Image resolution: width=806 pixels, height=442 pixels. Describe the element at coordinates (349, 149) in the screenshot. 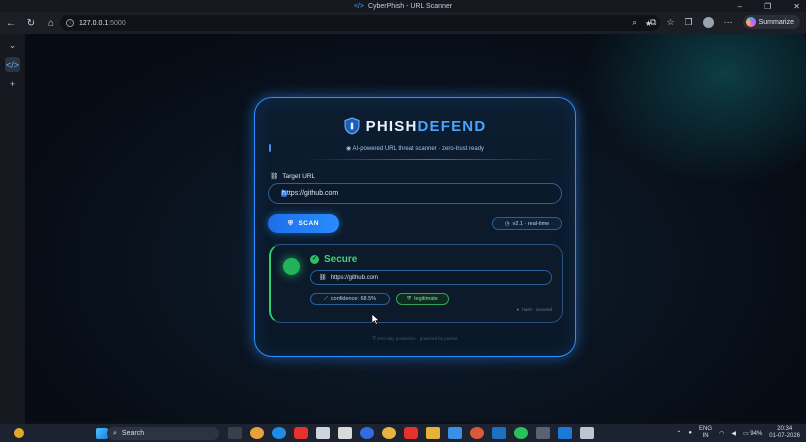

I see `robot-icon: ◉` at that location.